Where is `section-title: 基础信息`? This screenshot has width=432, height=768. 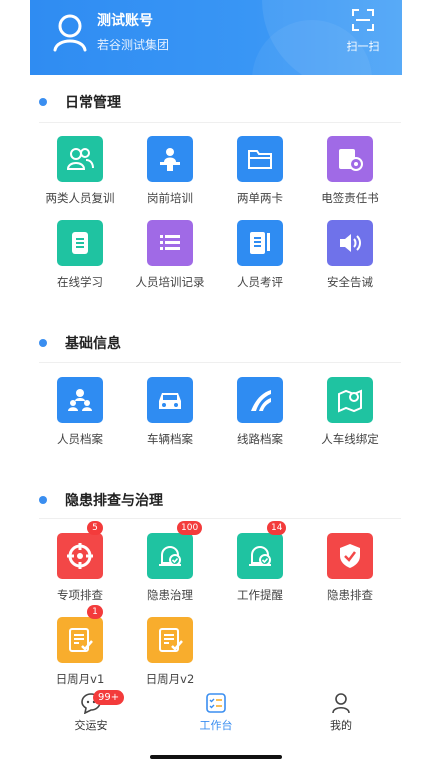
section-title: 基础信息 is located at coordinates (93, 344).